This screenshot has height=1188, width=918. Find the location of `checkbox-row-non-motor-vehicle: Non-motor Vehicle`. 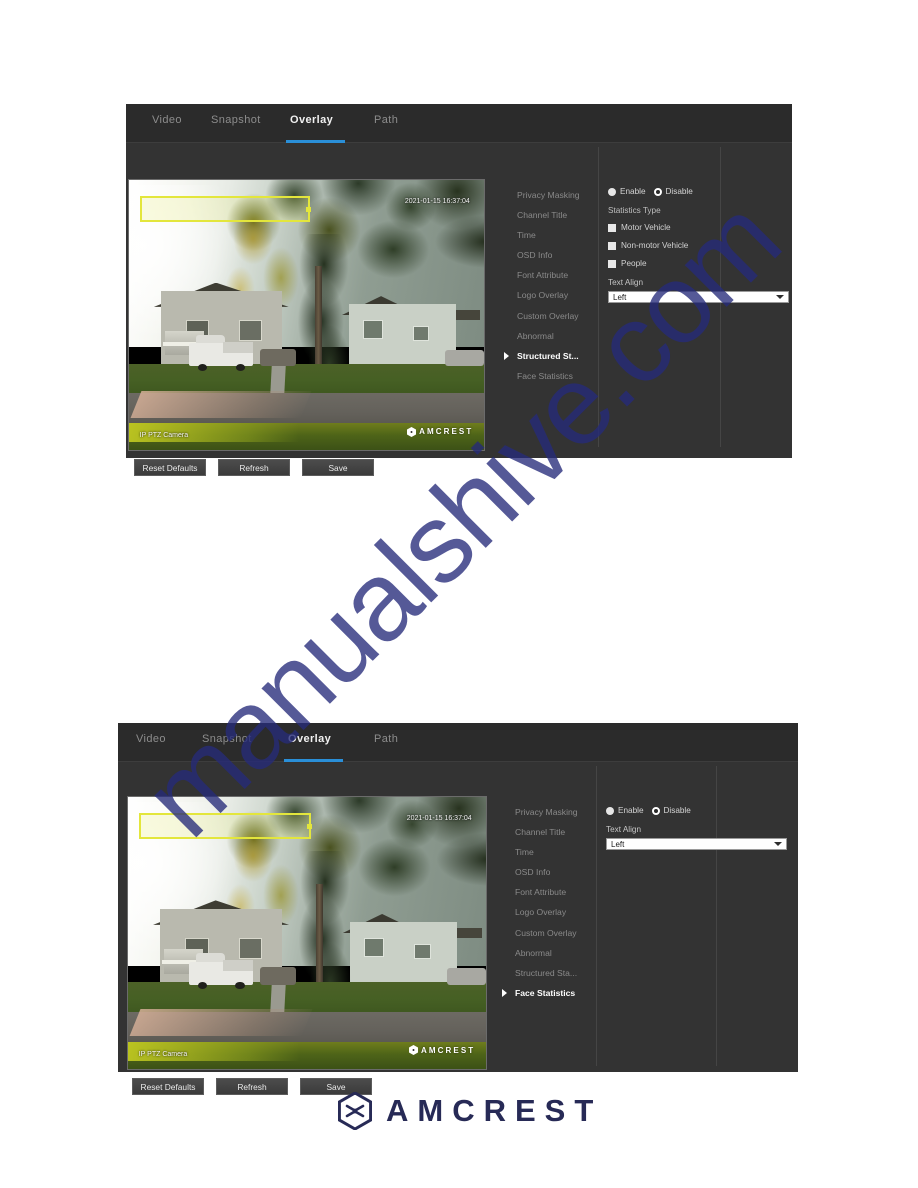

checkbox-row-non-motor-vehicle: Non-motor Vehicle is located at coordinates (699, 245).